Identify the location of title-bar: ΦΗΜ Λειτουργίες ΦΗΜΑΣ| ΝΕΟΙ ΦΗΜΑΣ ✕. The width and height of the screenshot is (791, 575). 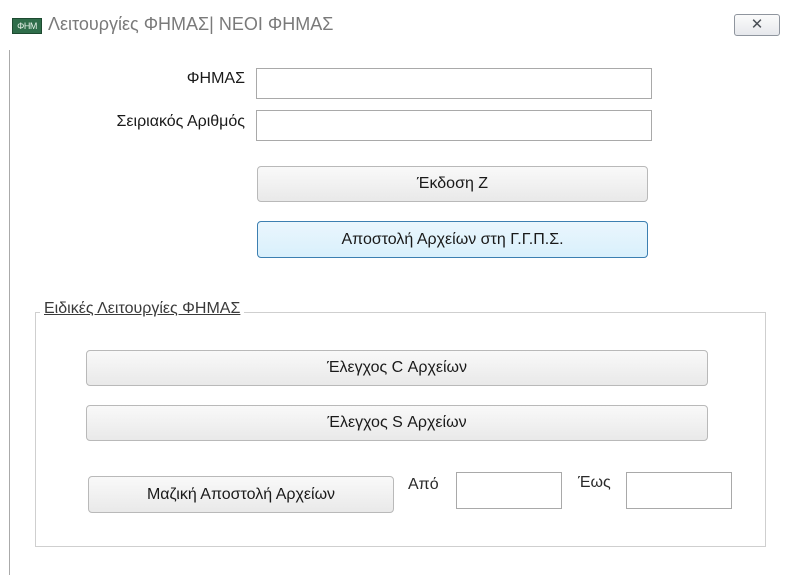
(395, 25).